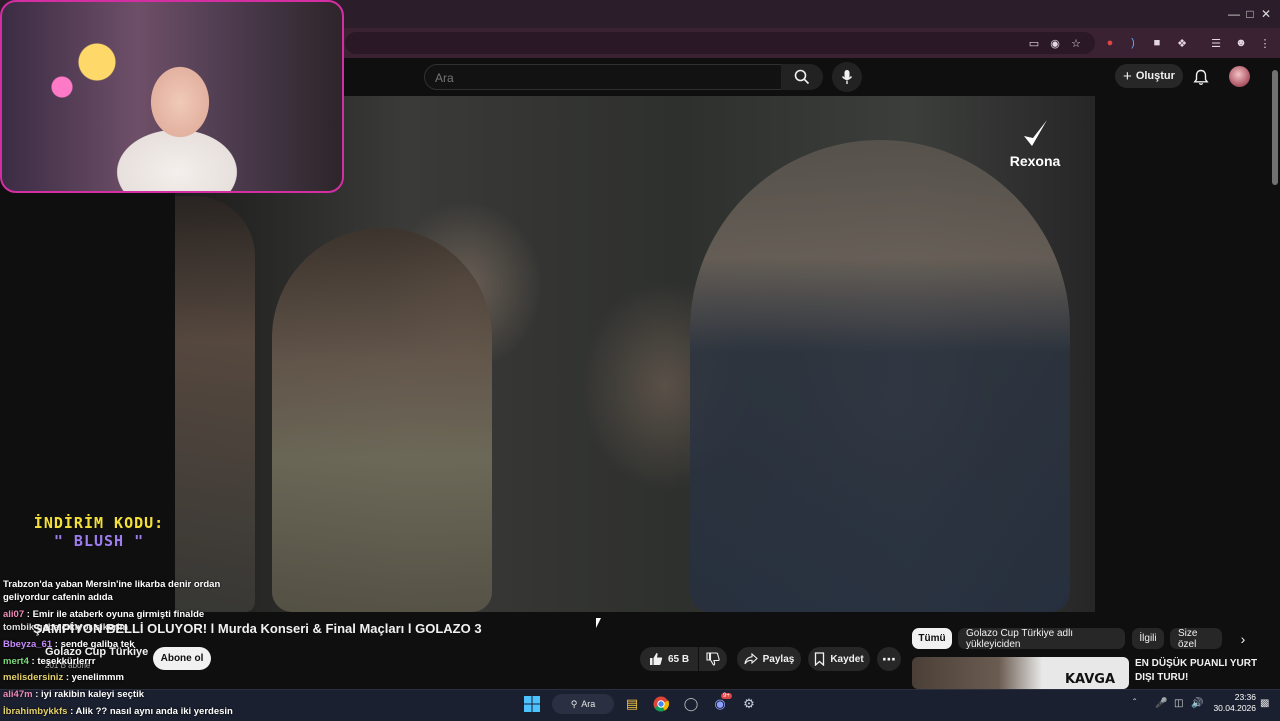  What do you see at coordinates (1196, 639) in the screenshot?
I see `chip-for-you: Size özel` at bounding box center [1196, 639].